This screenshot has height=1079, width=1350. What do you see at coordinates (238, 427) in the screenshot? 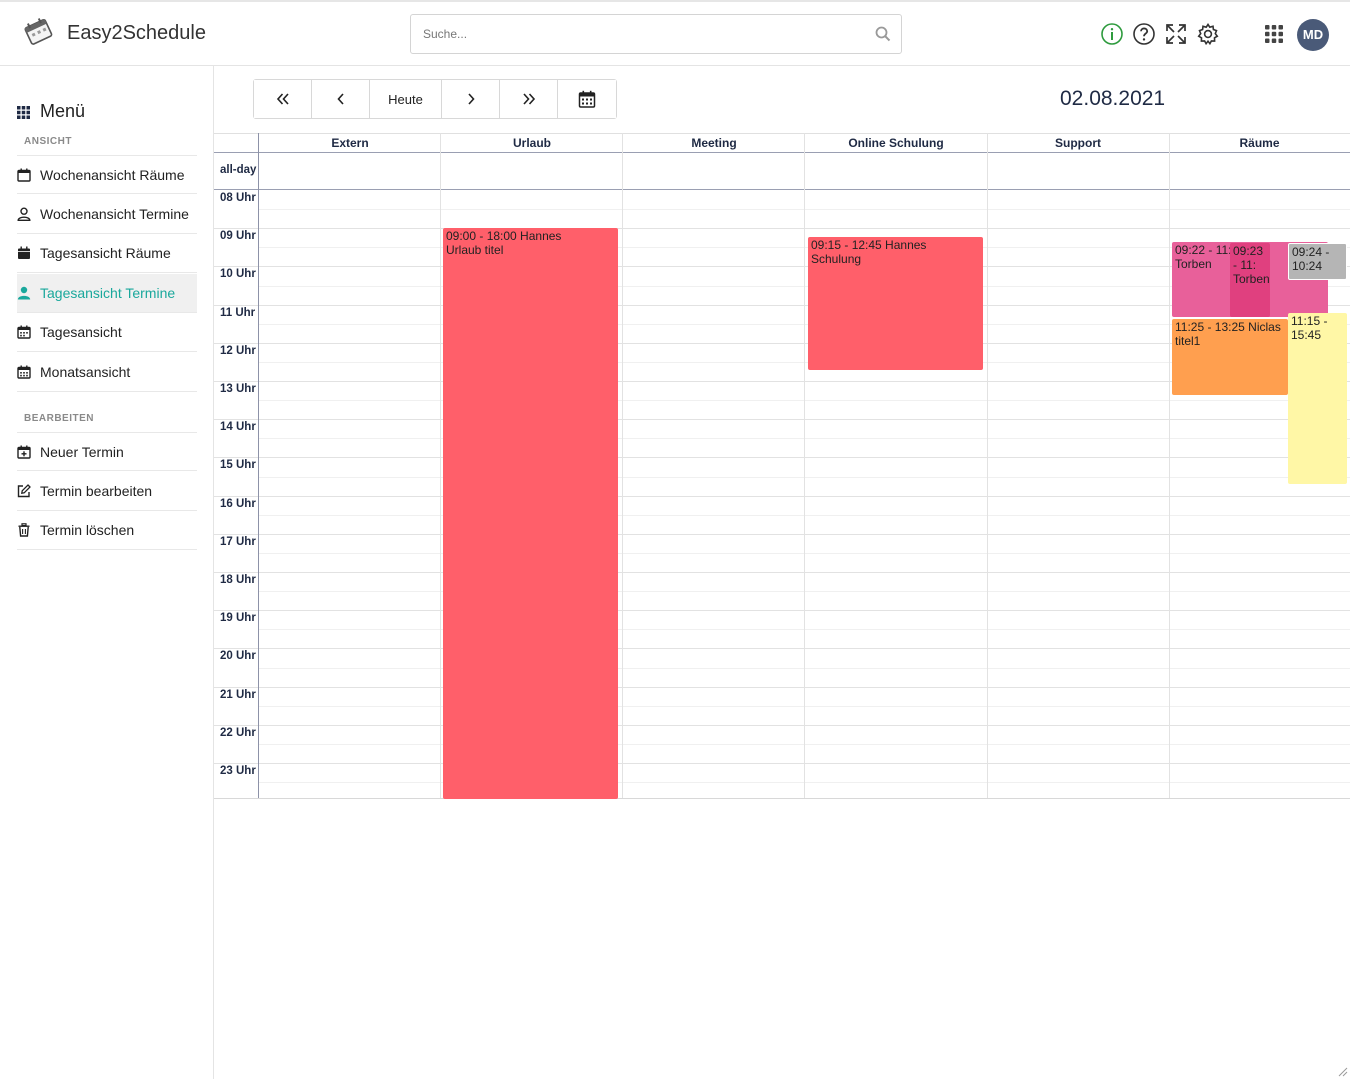
I see `hour-label: 14 Uhr` at bounding box center [238, 427].